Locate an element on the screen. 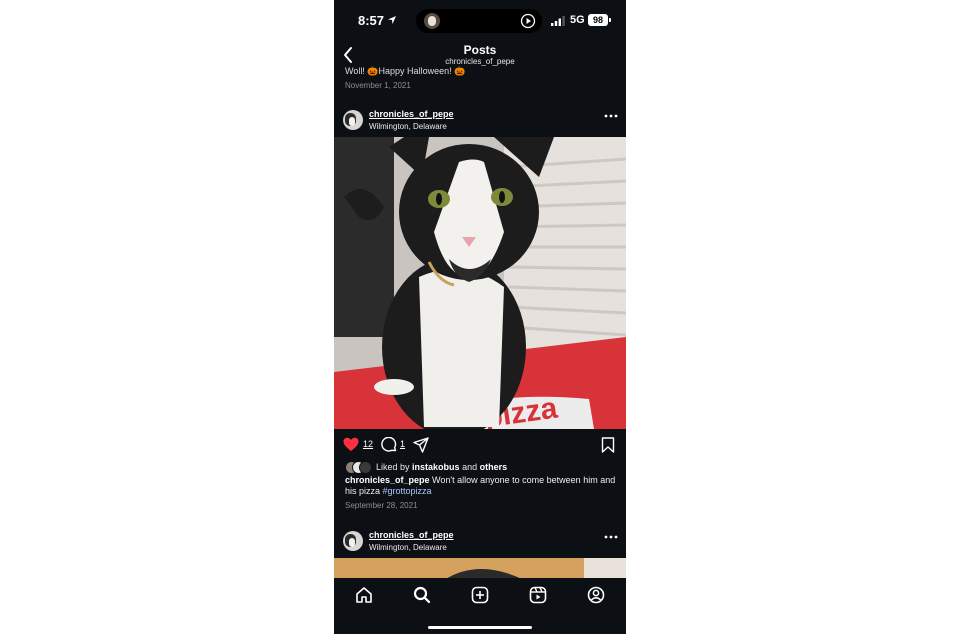  post-date: September 28, 2021 is located at coordinates (381, 505).